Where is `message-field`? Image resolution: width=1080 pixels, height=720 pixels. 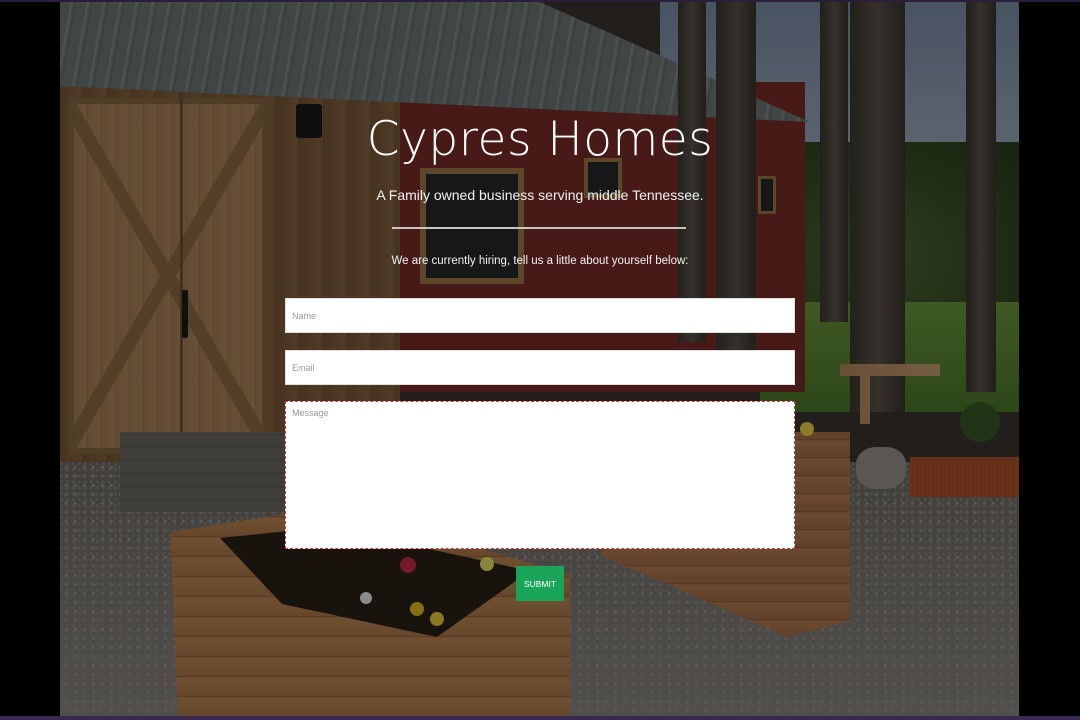 message-field is located at coordinates (540, 475).